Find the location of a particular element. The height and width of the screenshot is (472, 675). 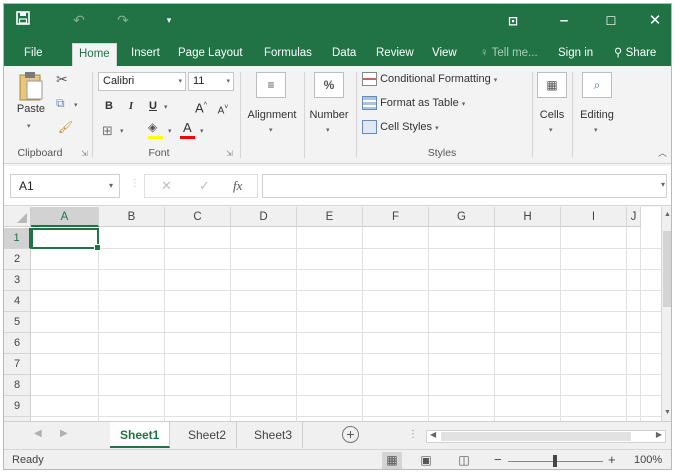

sheet-tab: Sheet2 is located at coordinates (208, 435).